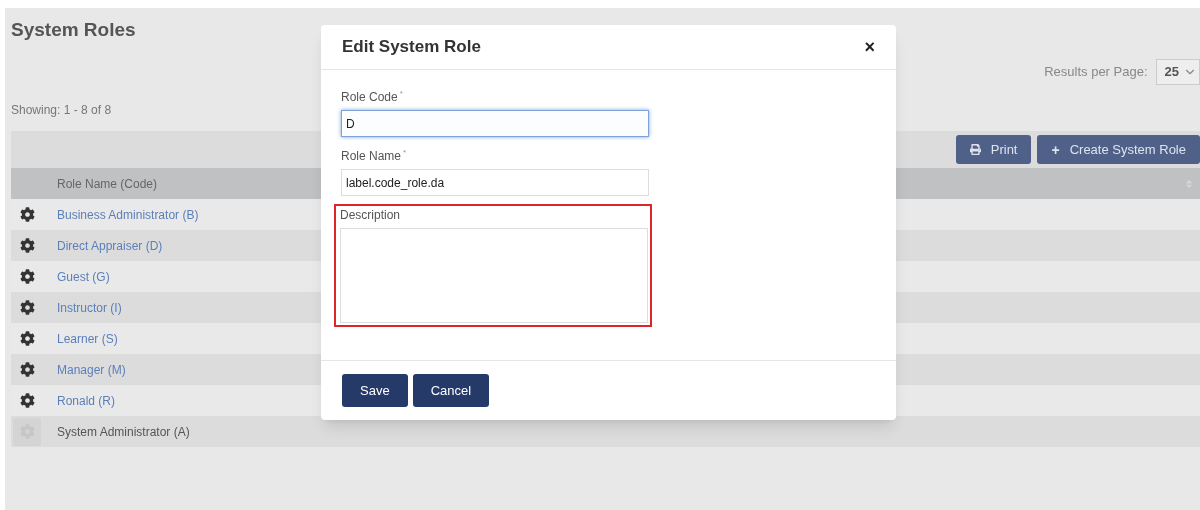  What do you see at coordinates (975, 149) in the screenshot?
I see `print-icon` at bounding box center [975, 149].